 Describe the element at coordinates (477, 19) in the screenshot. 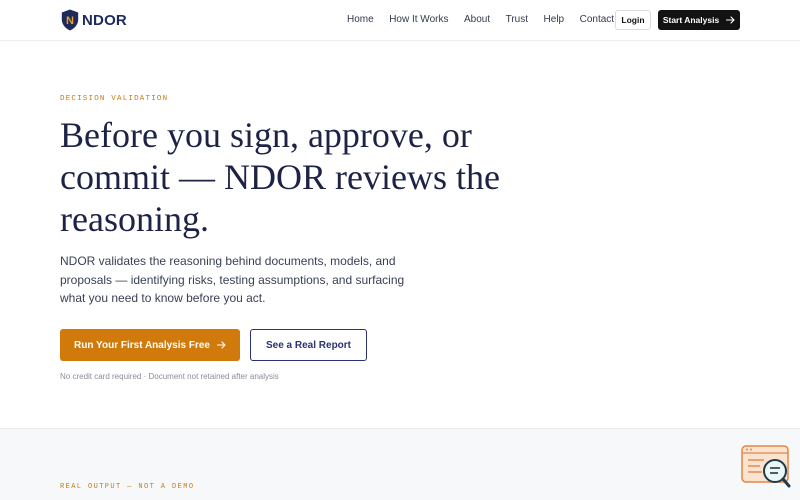

I see `nav-about: About` at that location.